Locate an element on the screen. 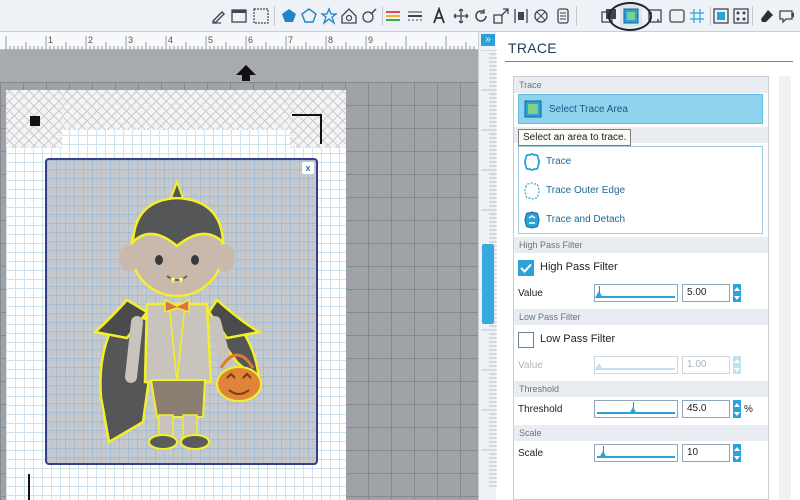  rotate-icon is located at coordinates (481, 16).